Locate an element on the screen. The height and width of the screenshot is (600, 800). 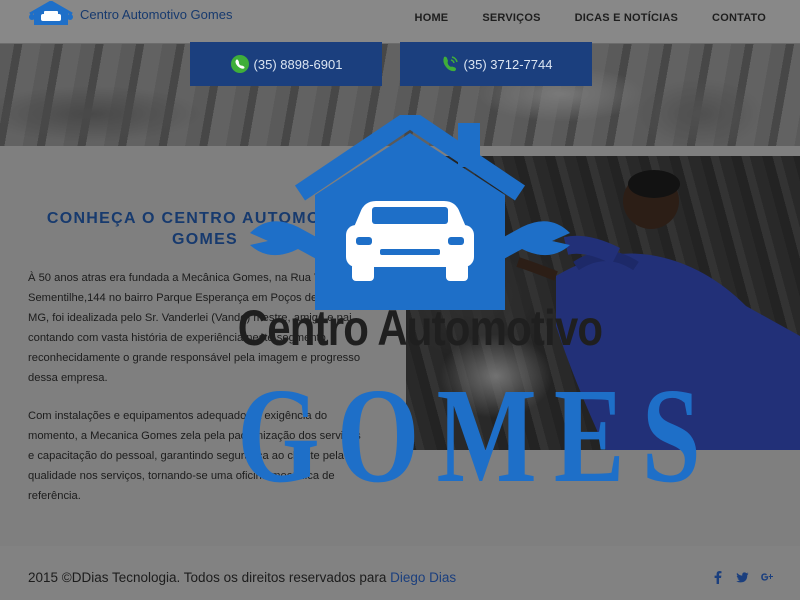
brand-name: Centro Automotivo Gomes is located at coordinates (156, 14).